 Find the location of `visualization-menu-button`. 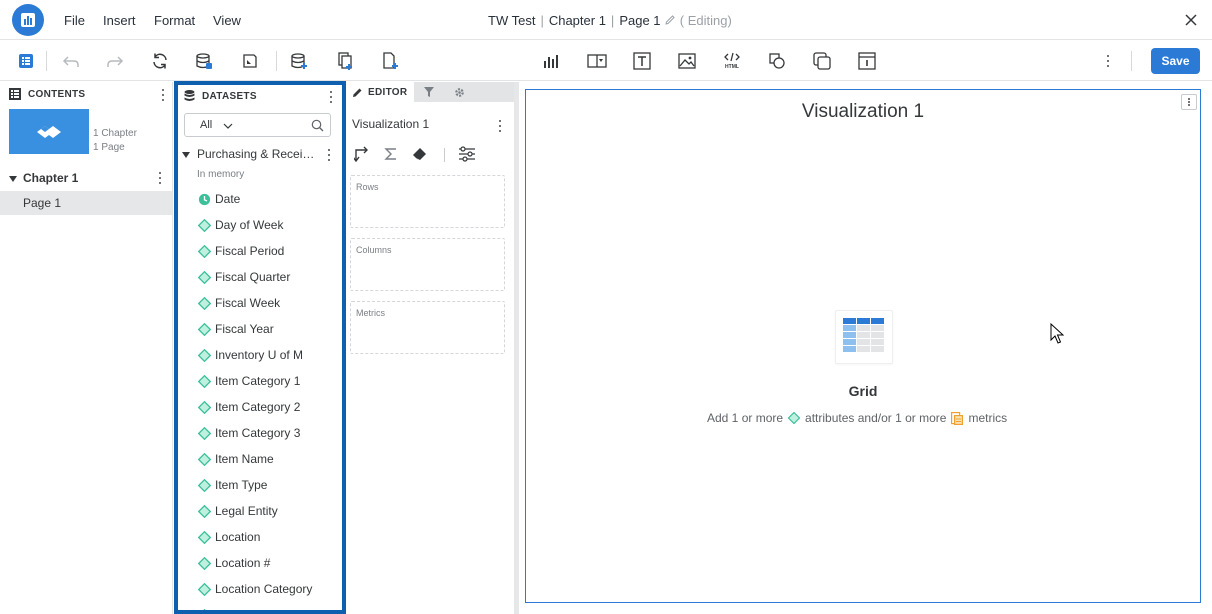

visualization-menu-button is located at coordinates (1189, 102).